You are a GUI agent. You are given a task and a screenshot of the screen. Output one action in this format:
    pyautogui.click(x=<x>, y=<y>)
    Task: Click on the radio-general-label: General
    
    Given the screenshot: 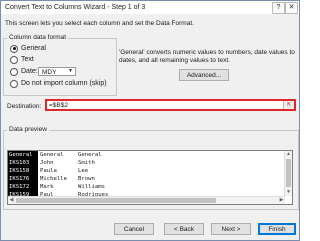 What is the action you would take?
    pyautogui.click(x=33, y=48)
    